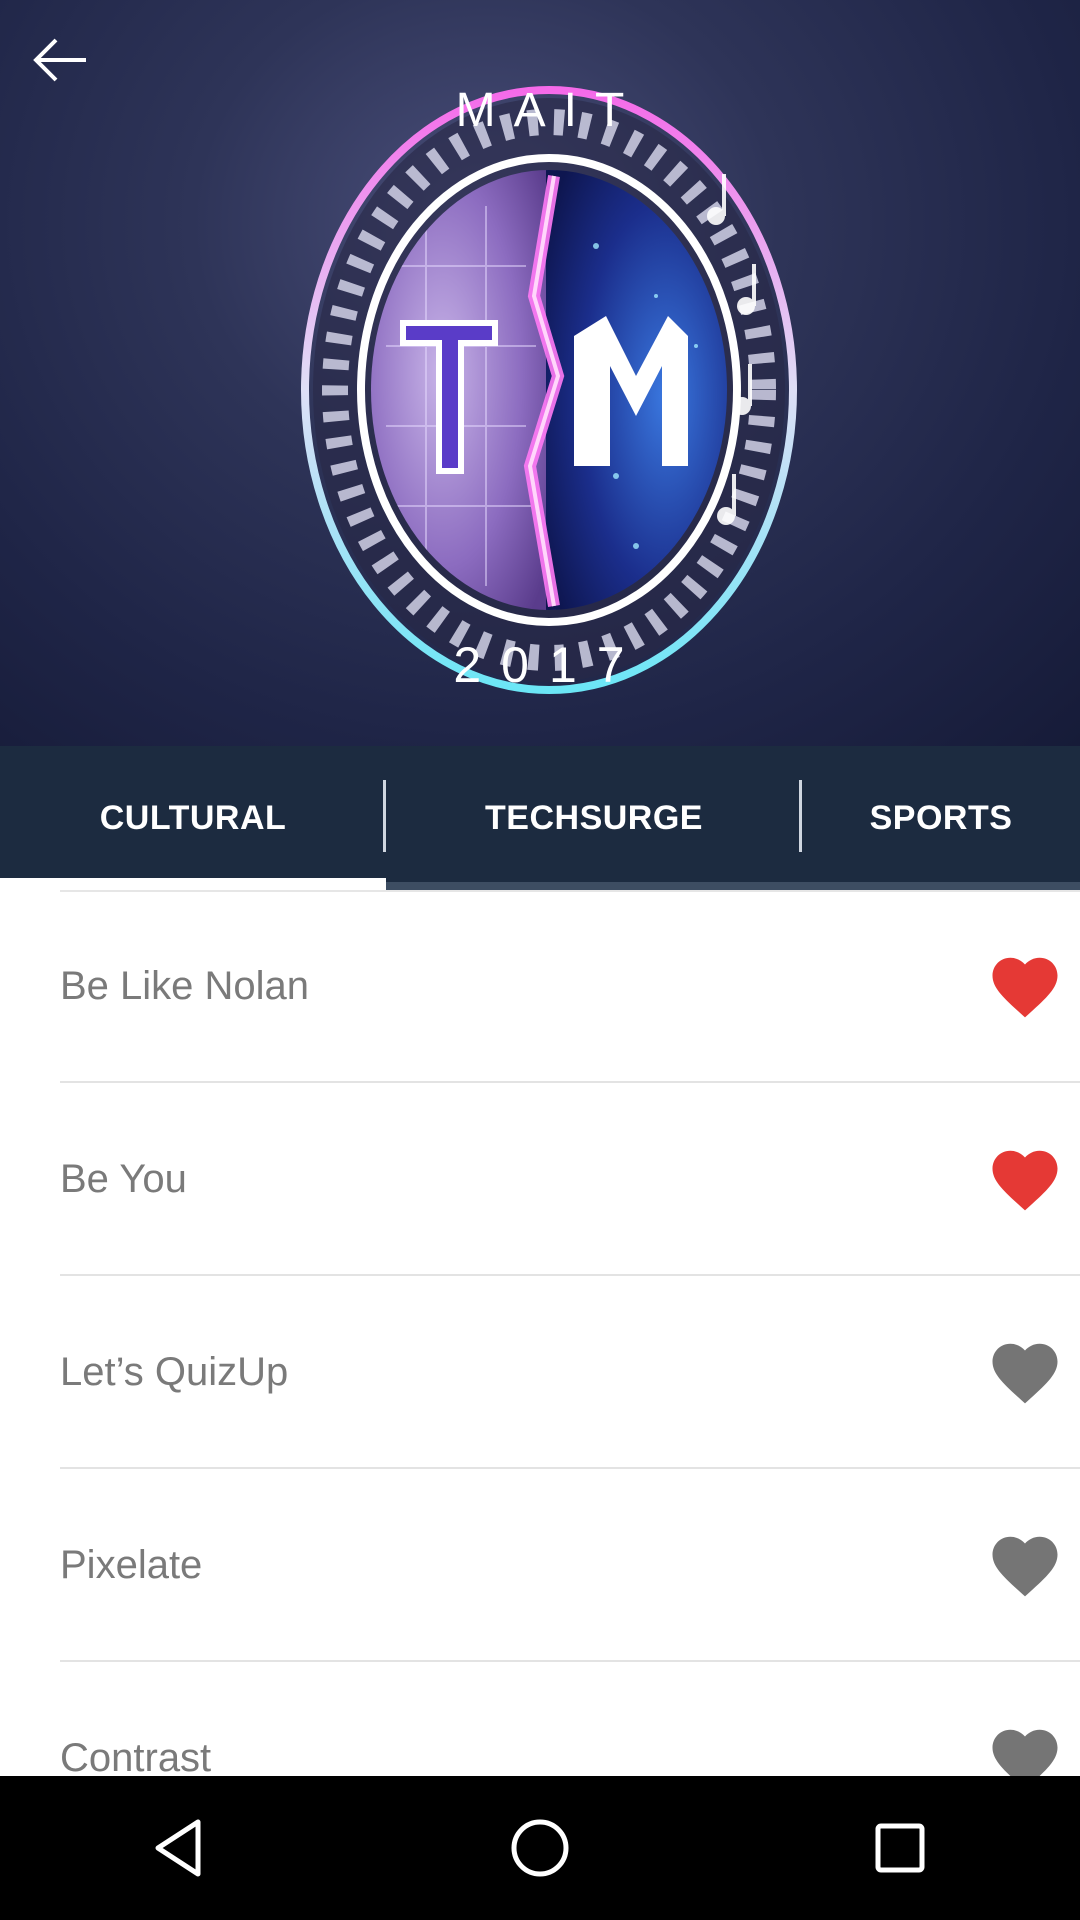 Image resolution: width=1080 pixels, height=1920 pixels. I want to click on system-navigation-bar, so click(540, 1848).